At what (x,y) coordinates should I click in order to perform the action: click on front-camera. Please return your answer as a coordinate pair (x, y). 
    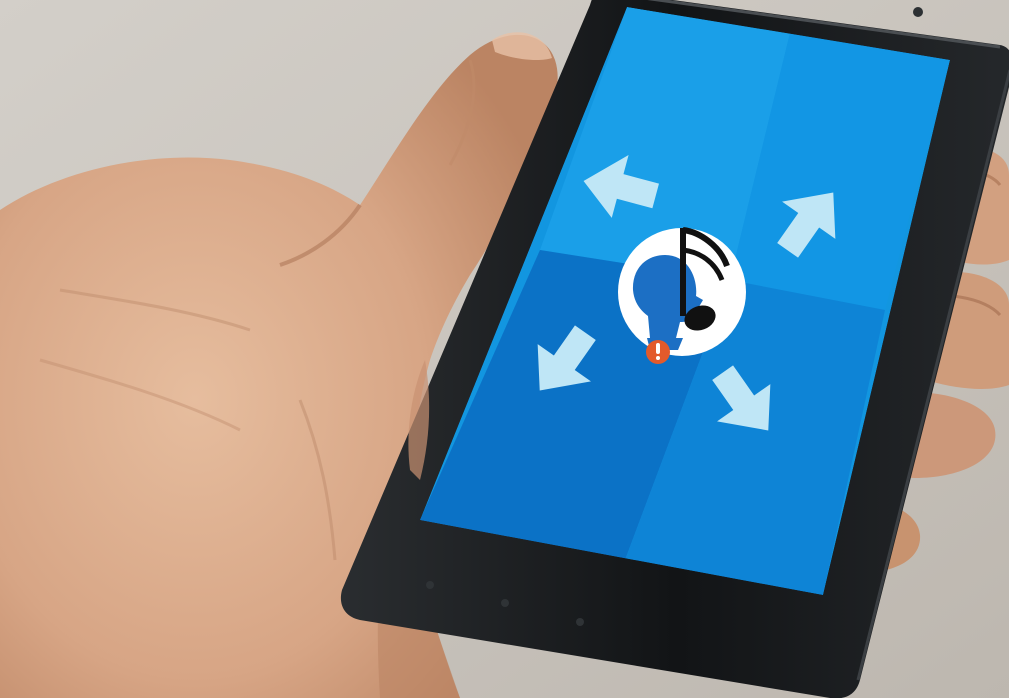
    Looking at the image, I should click on (918, 12).